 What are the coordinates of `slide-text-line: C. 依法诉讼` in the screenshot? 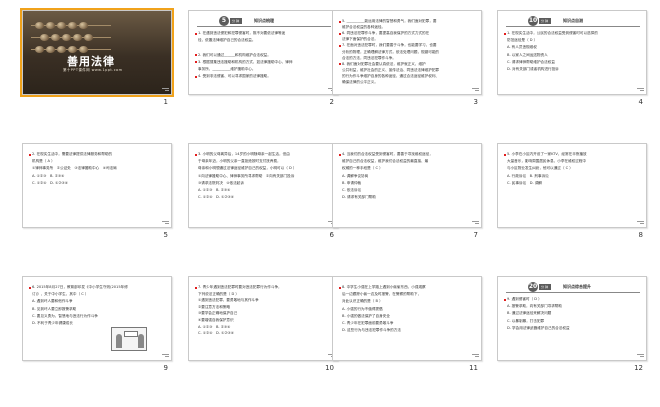 It's located at (352, 190).